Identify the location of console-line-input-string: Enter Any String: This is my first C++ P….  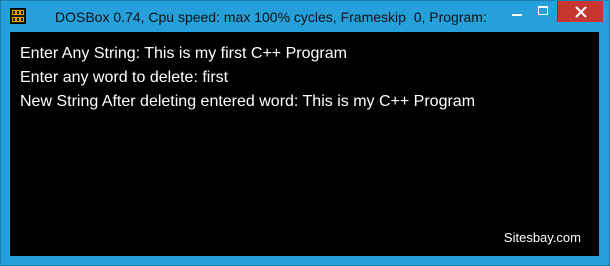
(183, 53).